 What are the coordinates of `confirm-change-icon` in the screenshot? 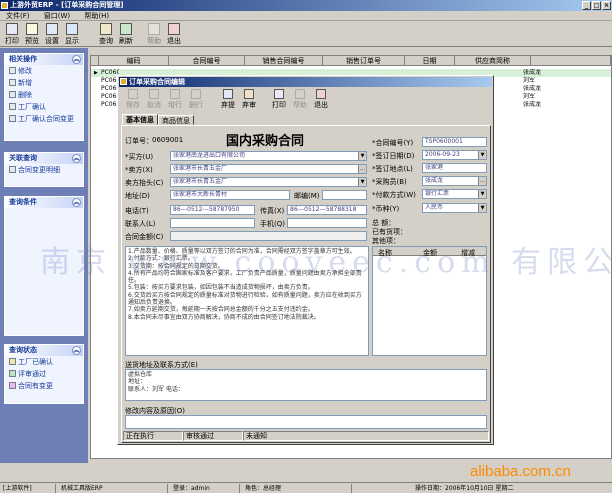 It's located at (12, 118).